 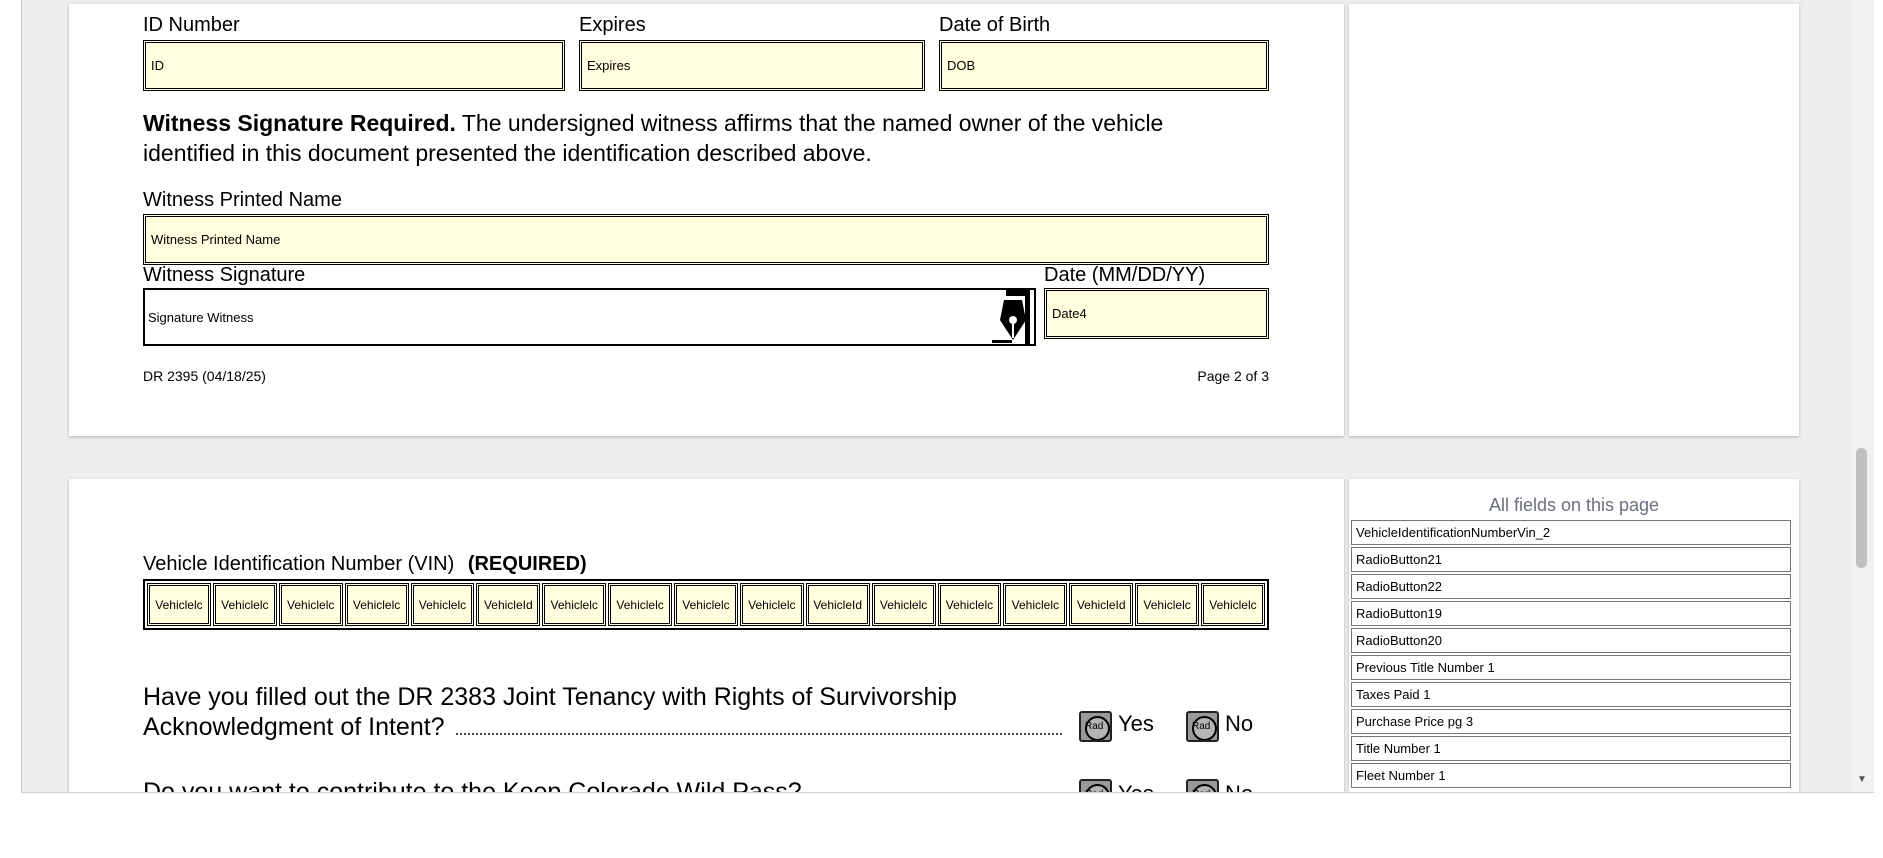 What do you see at coordinates (1571, 721) in the screenshot?
I see `field-list-item: Purchase Price pg 3` at bounding box center [1571, 721].